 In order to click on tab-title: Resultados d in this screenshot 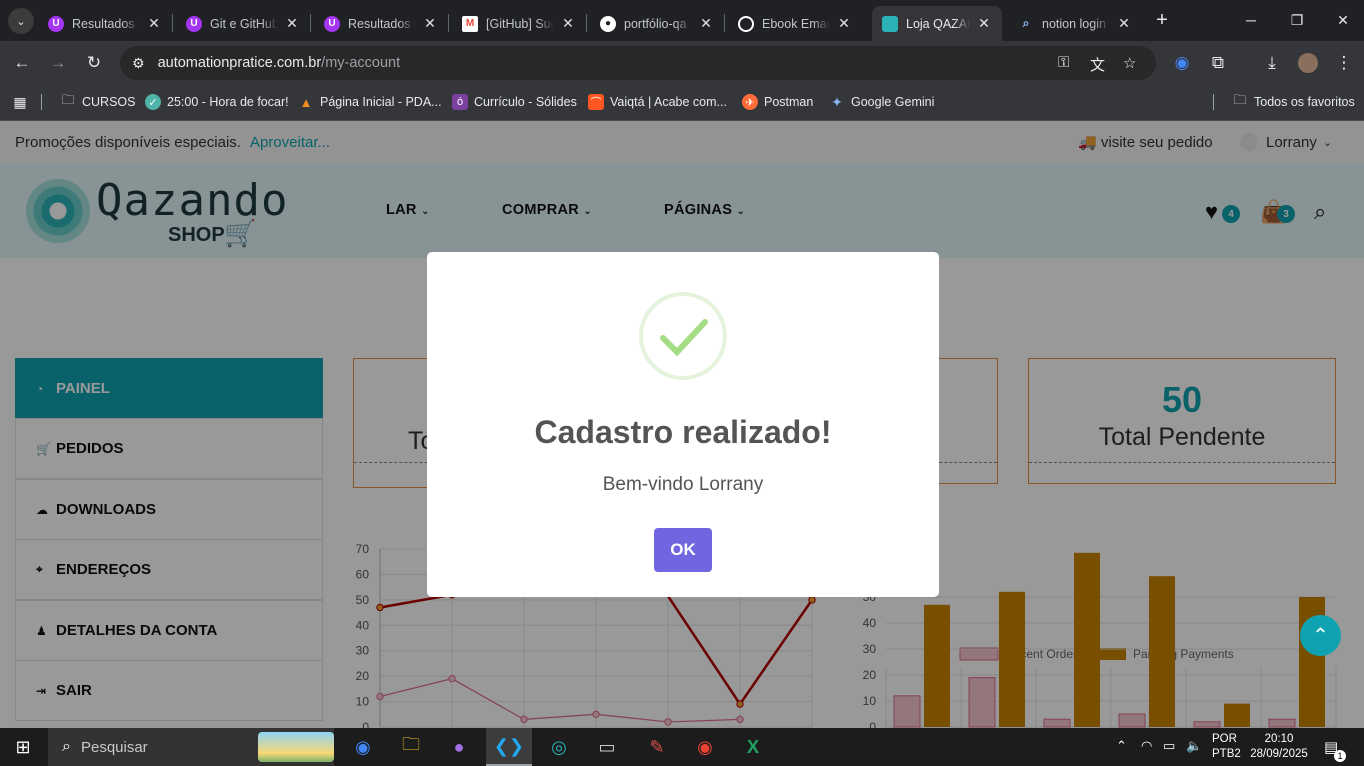, I will do `click(382, 23)`.